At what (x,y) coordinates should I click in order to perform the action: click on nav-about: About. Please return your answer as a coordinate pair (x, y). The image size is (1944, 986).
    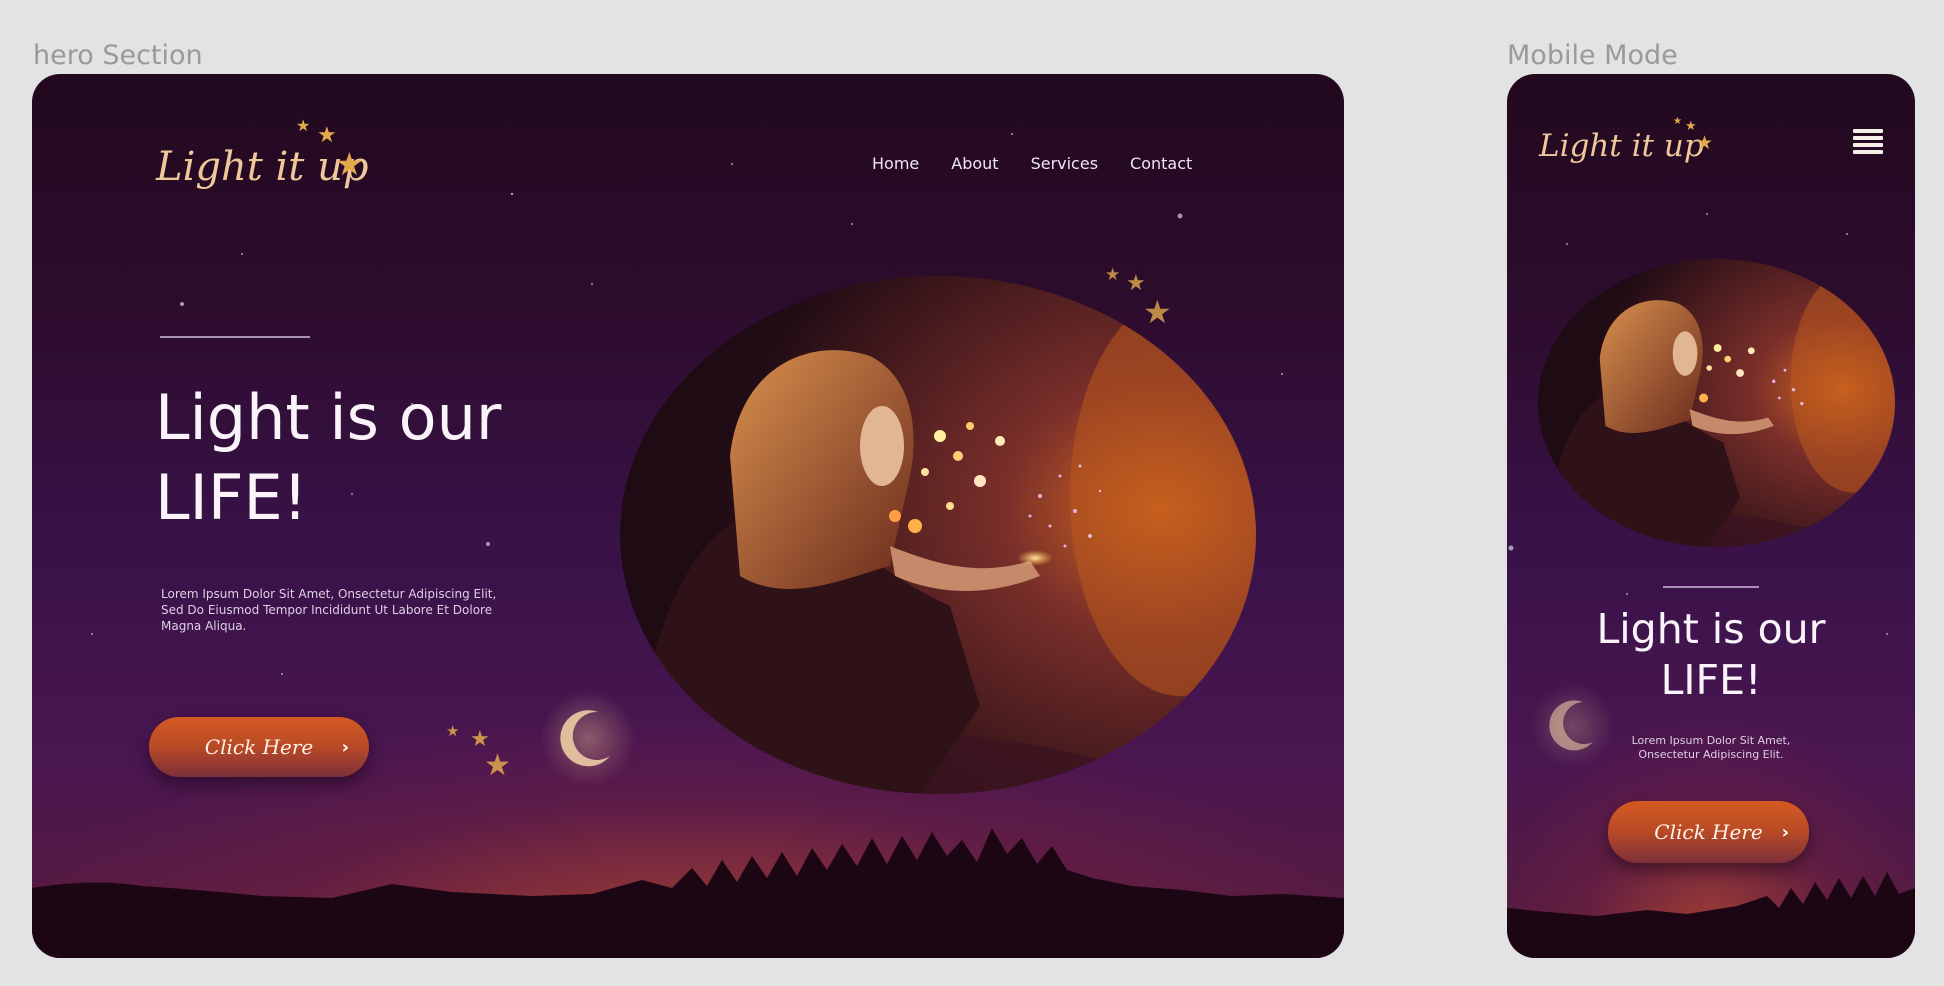
    Looking at the image, I should click on (974, 163).